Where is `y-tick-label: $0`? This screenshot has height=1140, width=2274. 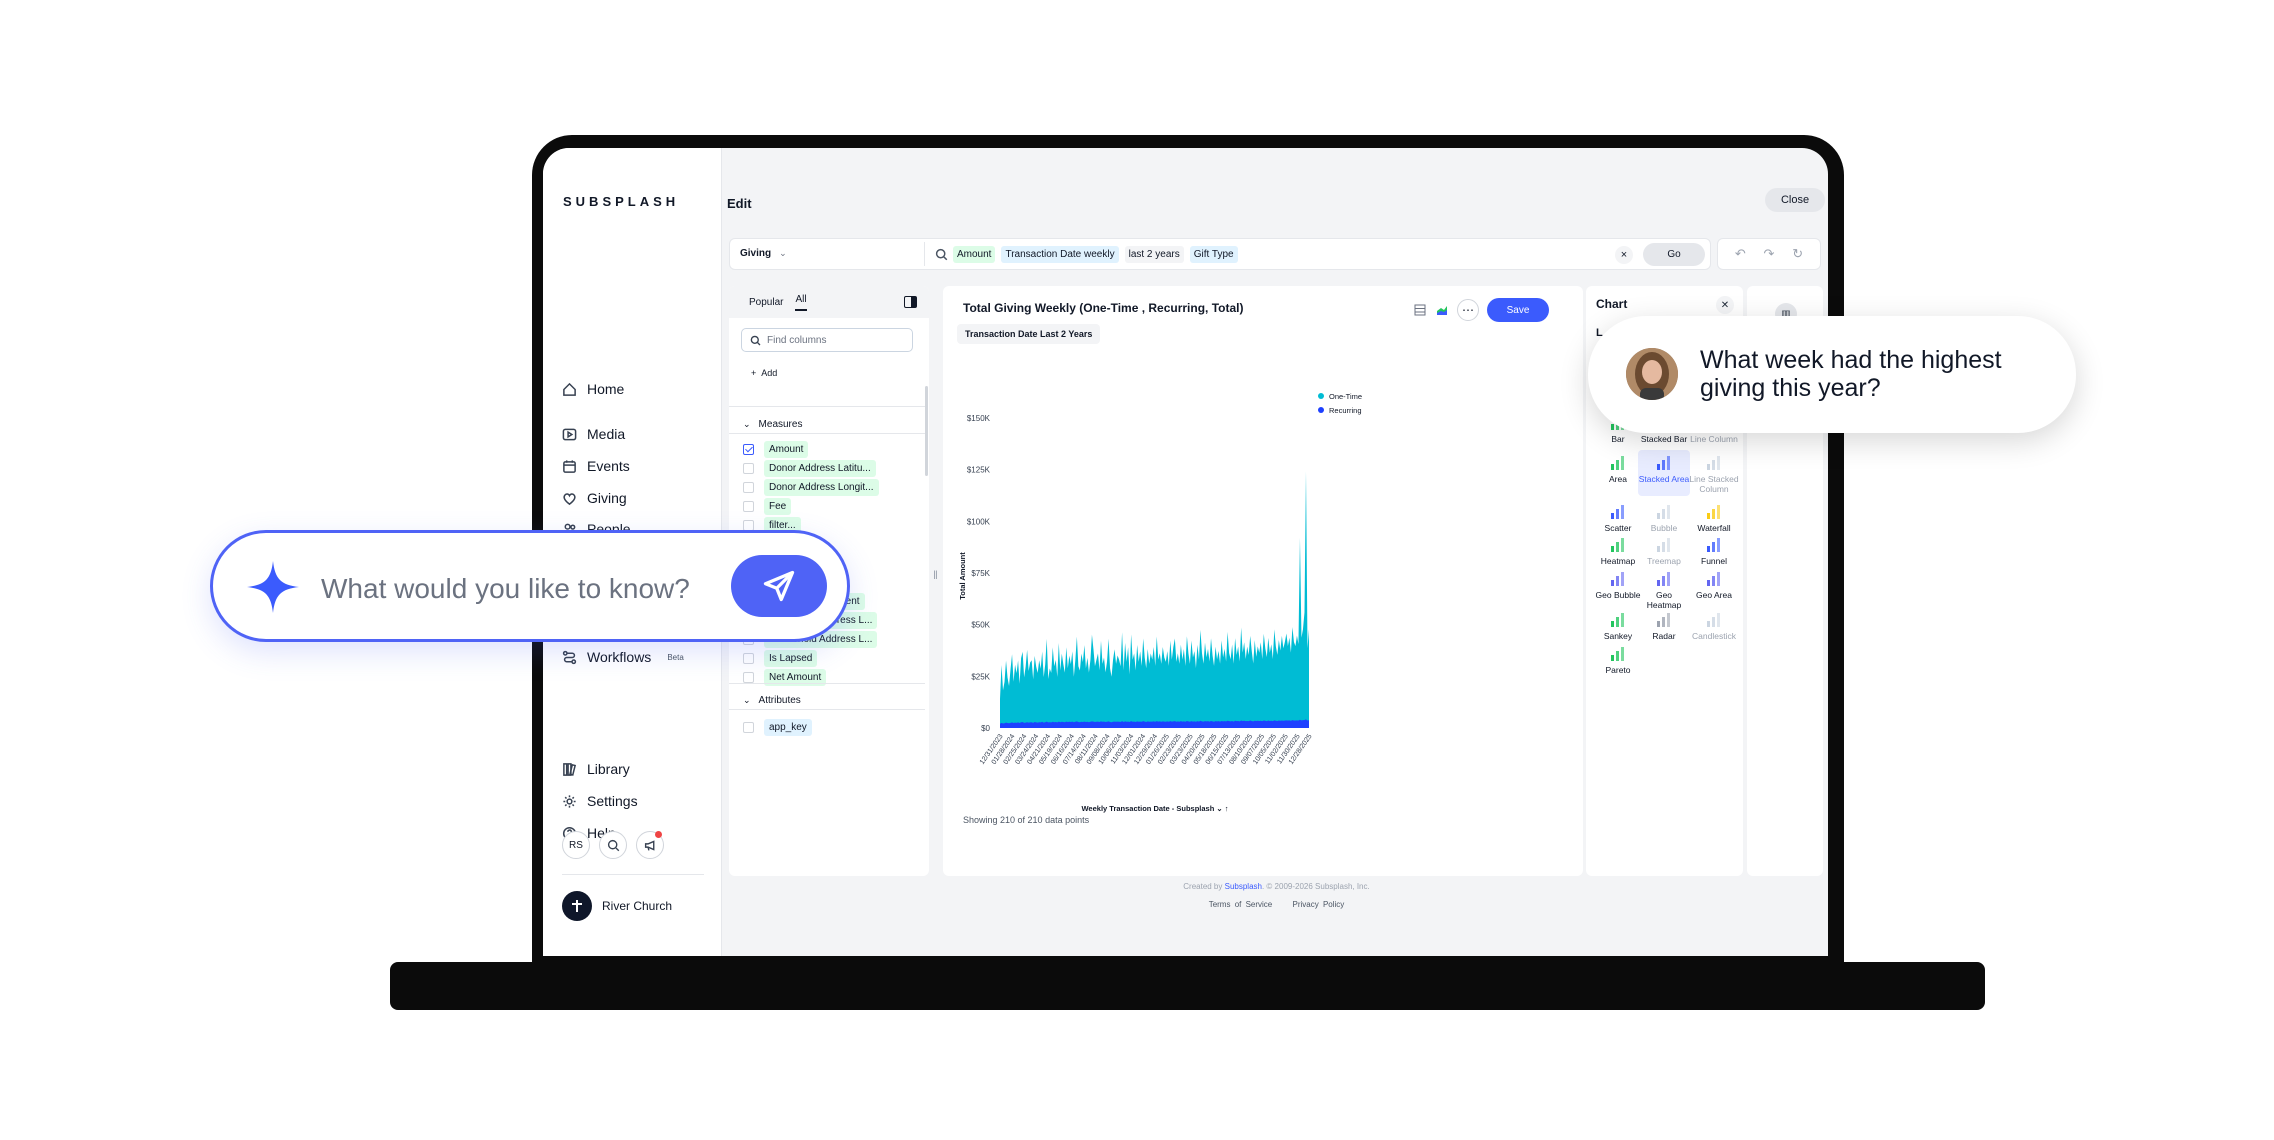
y-tick-label: $0 is located at coordinates (985, 728).